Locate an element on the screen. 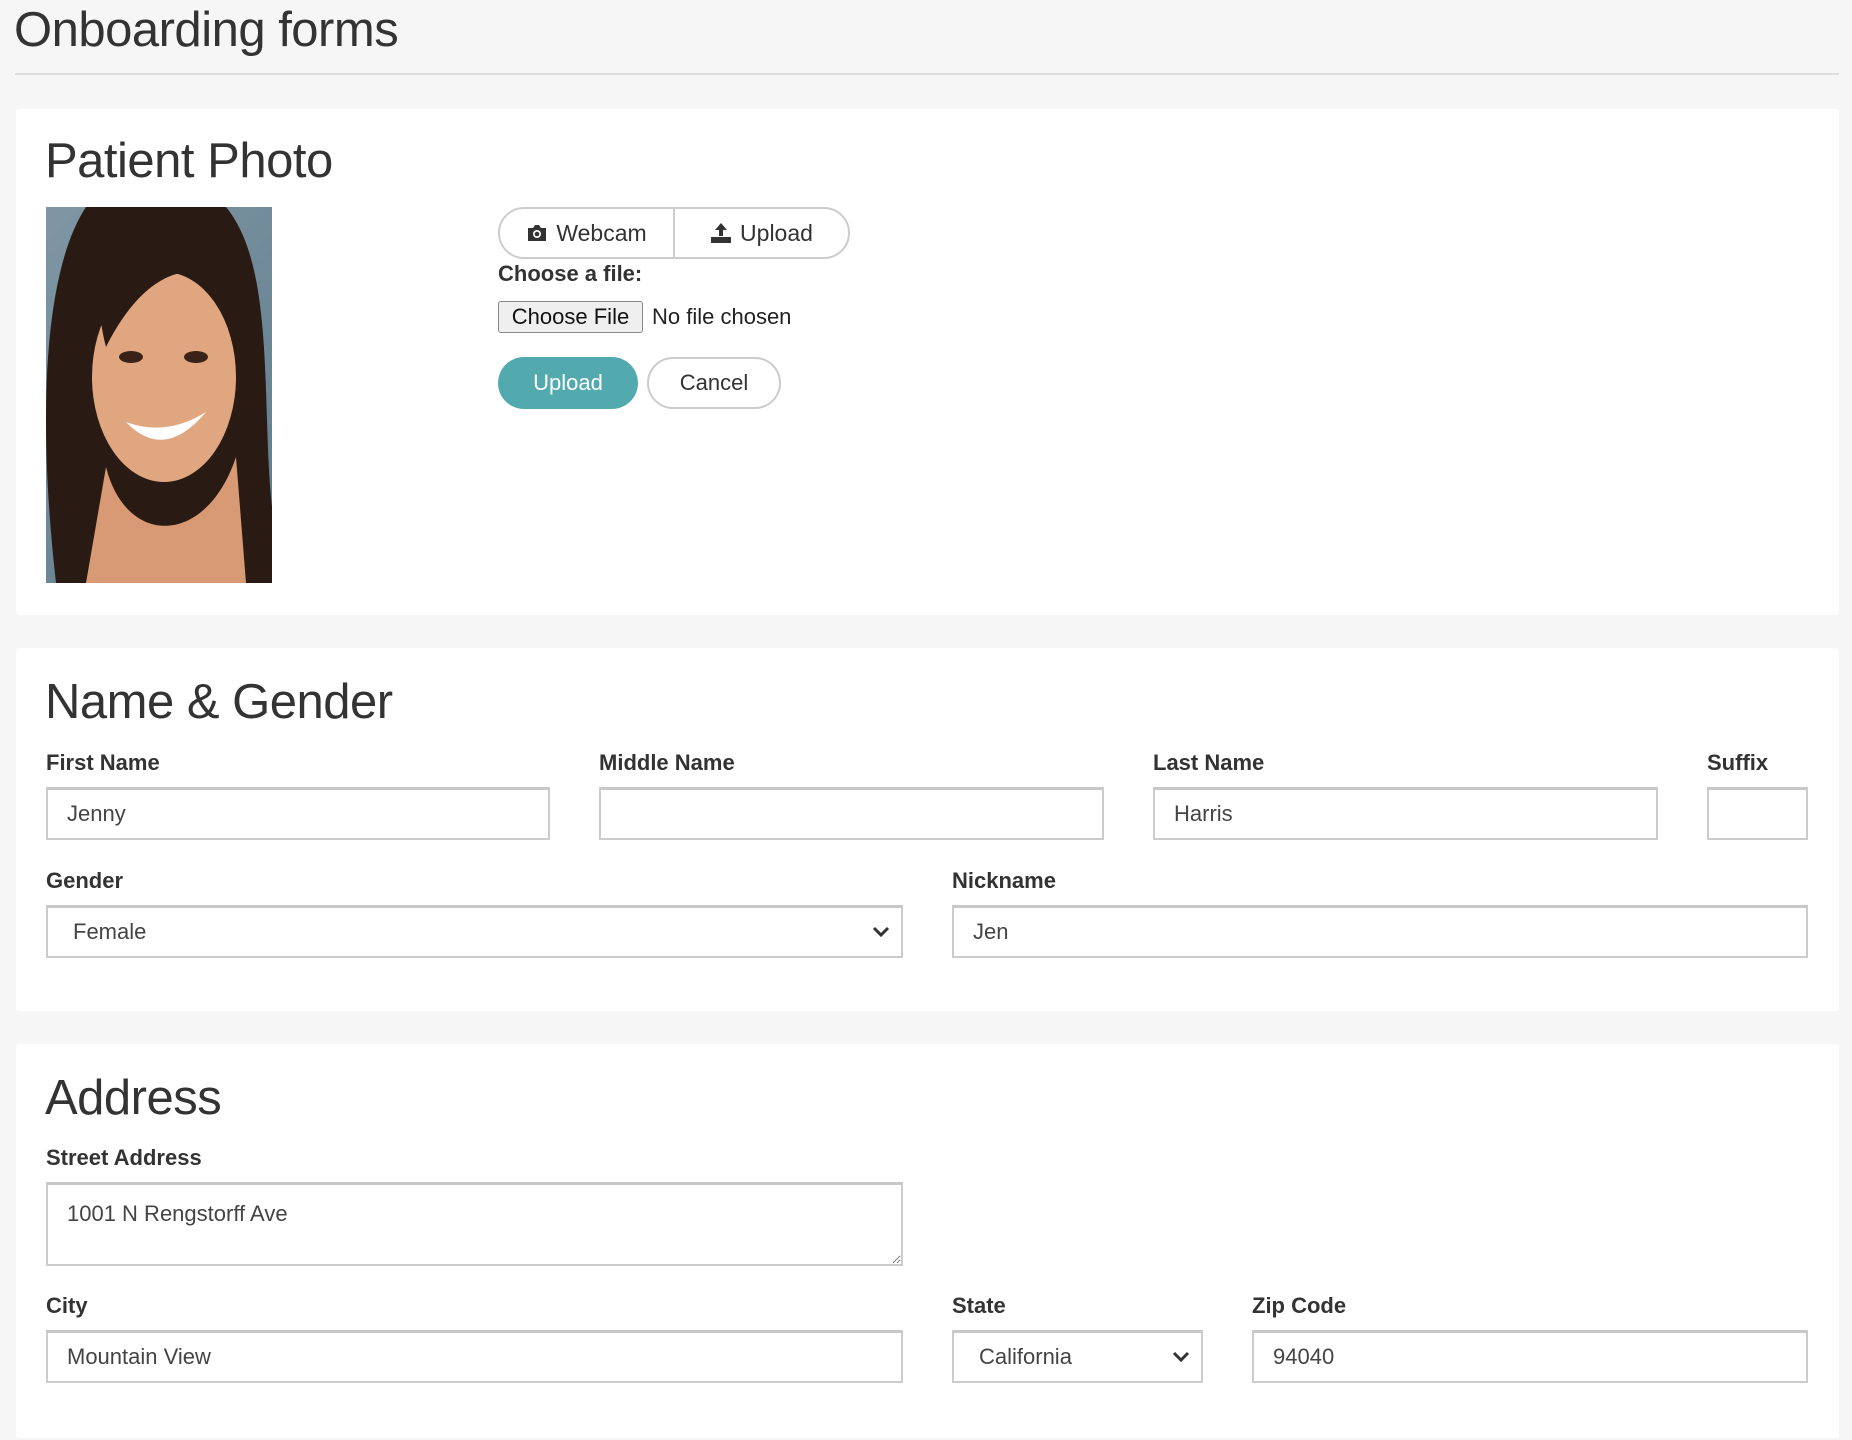 The width and height of the screenshot is (1852, 1440). nickname-label: Nickname is located at coordinates (1004, 880).